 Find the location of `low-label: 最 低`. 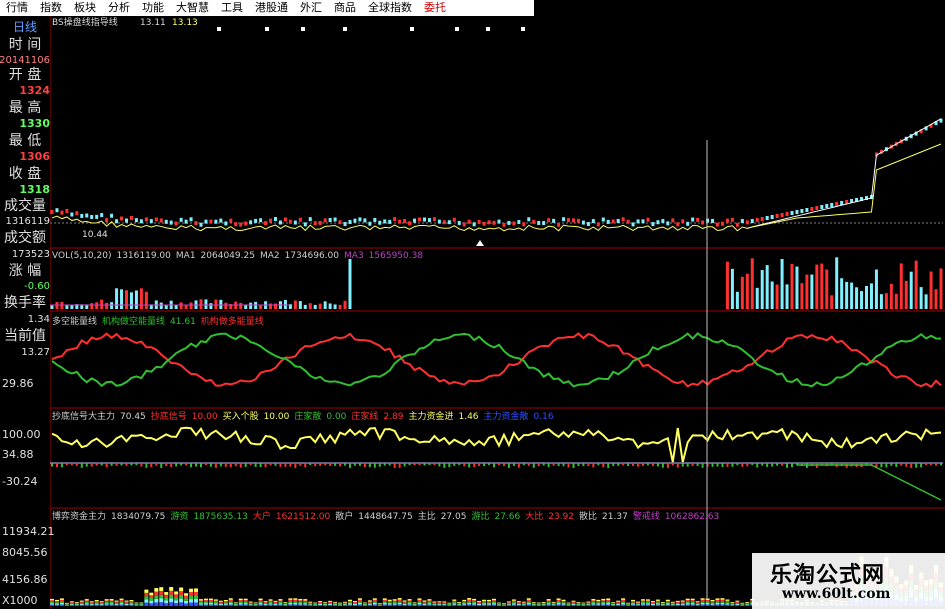

low-label: 最 低 is located at coordinates (25, 141).